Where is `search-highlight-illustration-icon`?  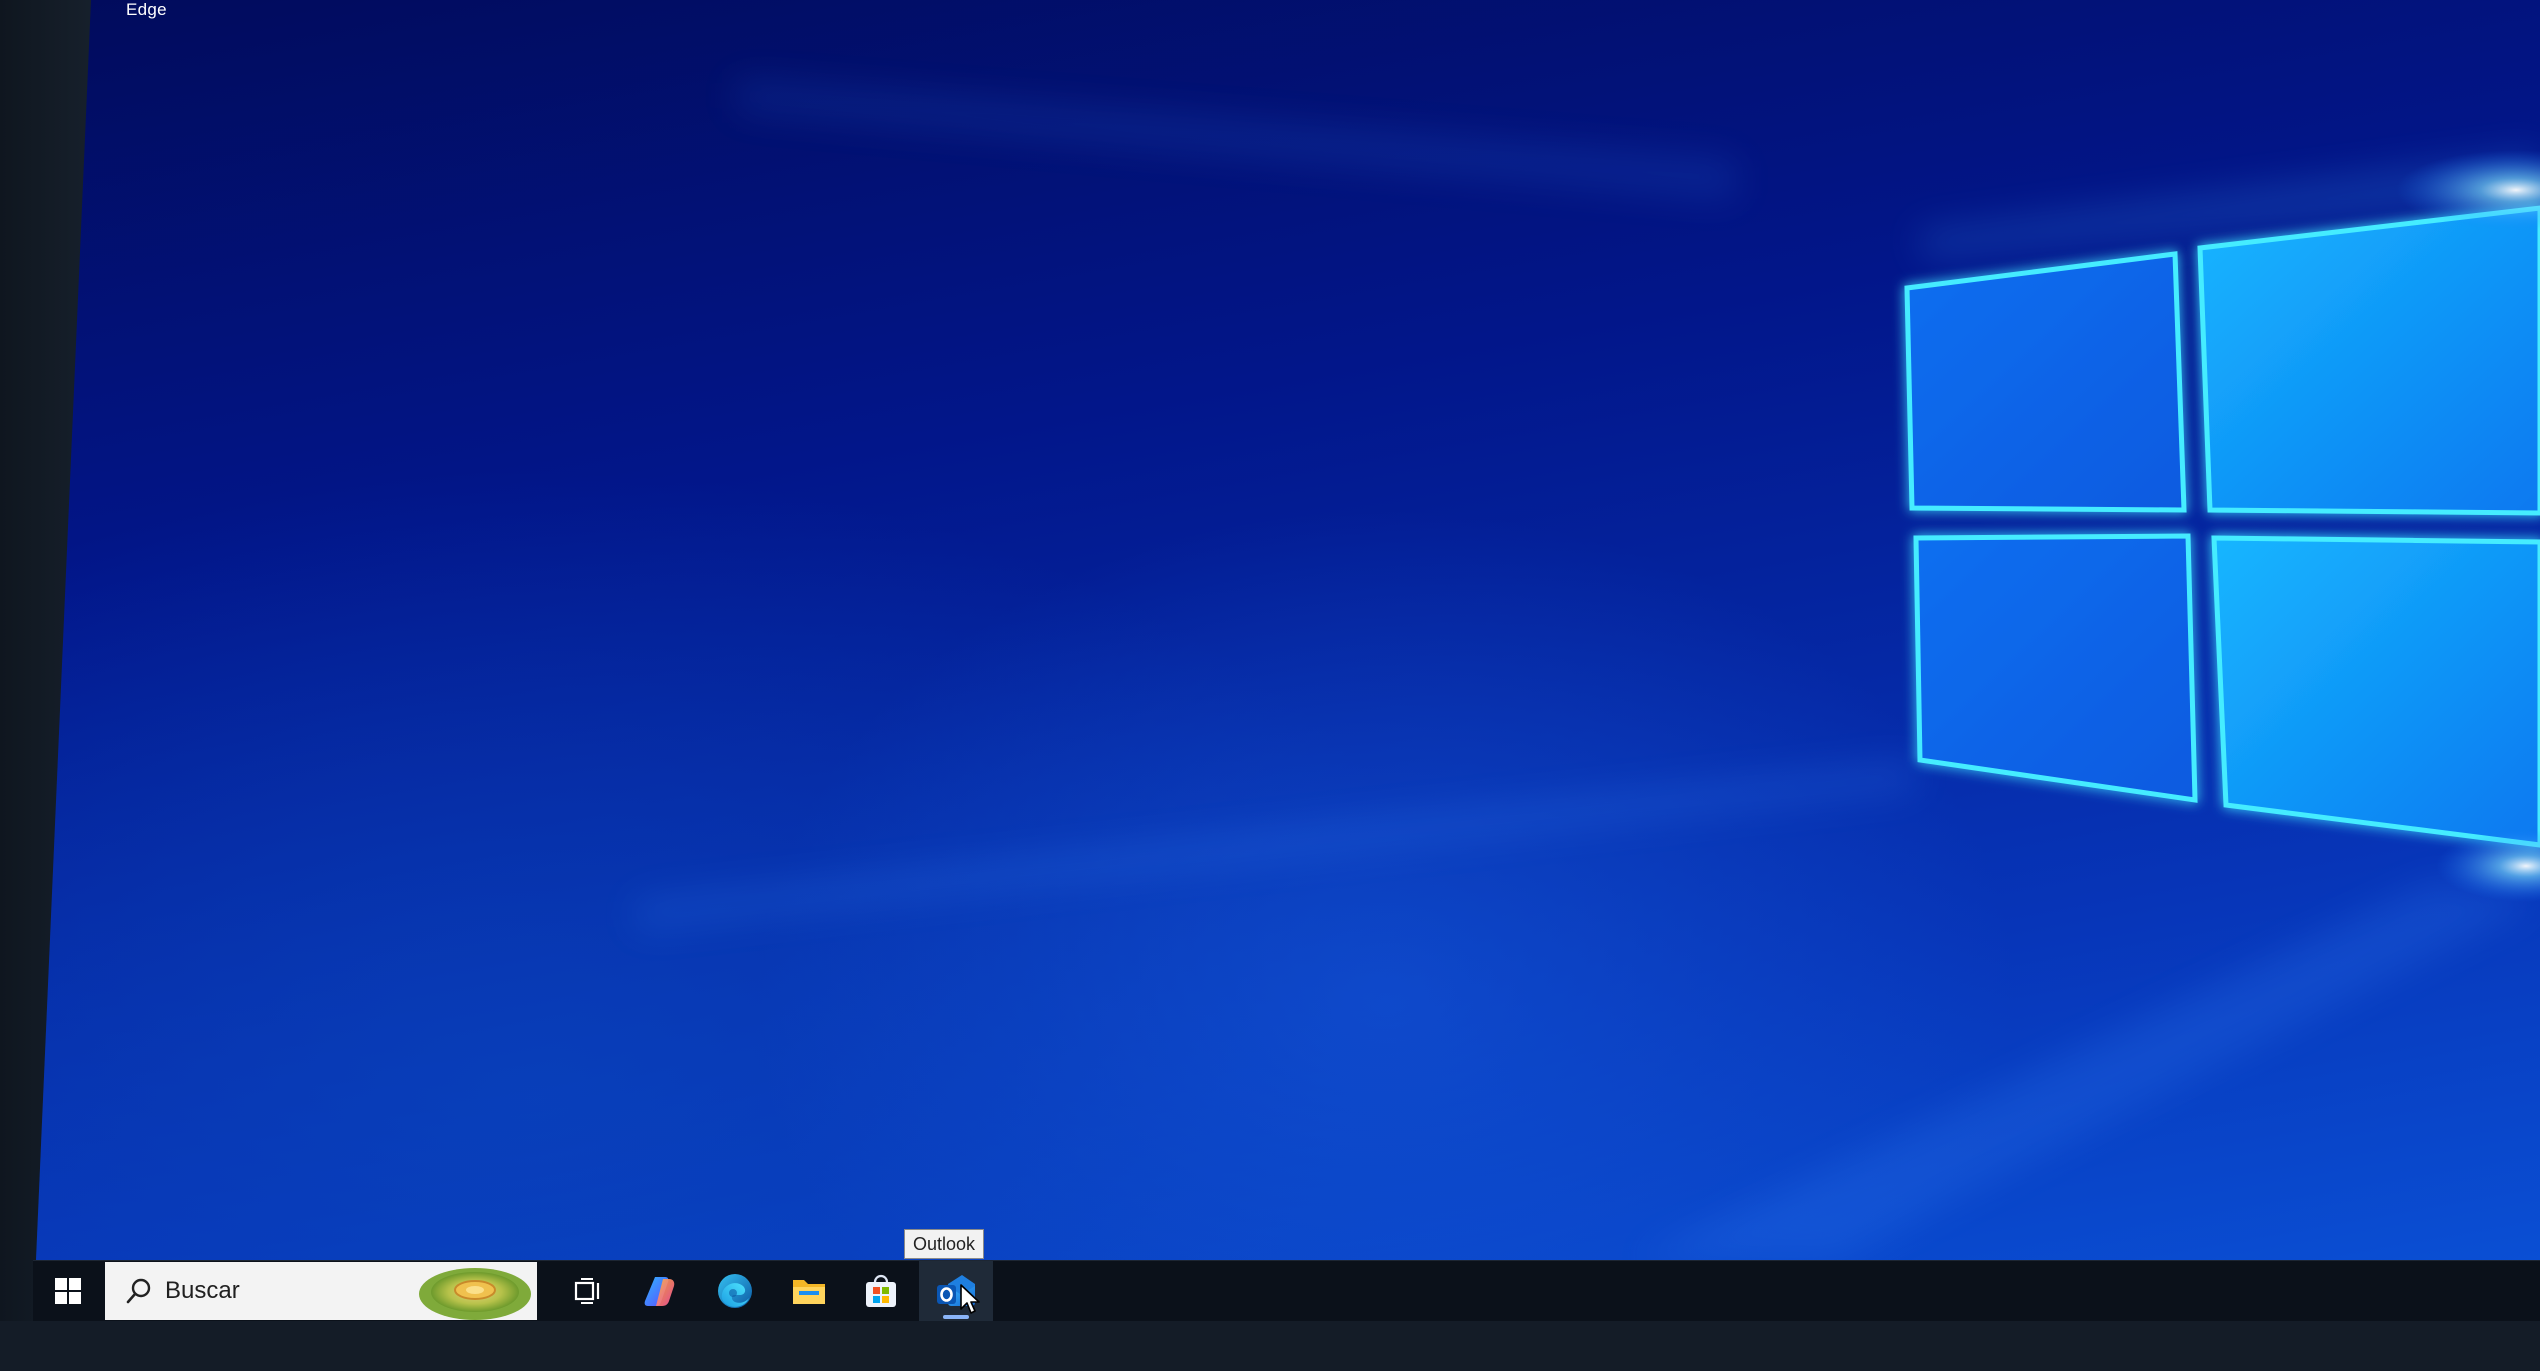
search-highlight-illustration-icon is located at coordinates (475, 1294).